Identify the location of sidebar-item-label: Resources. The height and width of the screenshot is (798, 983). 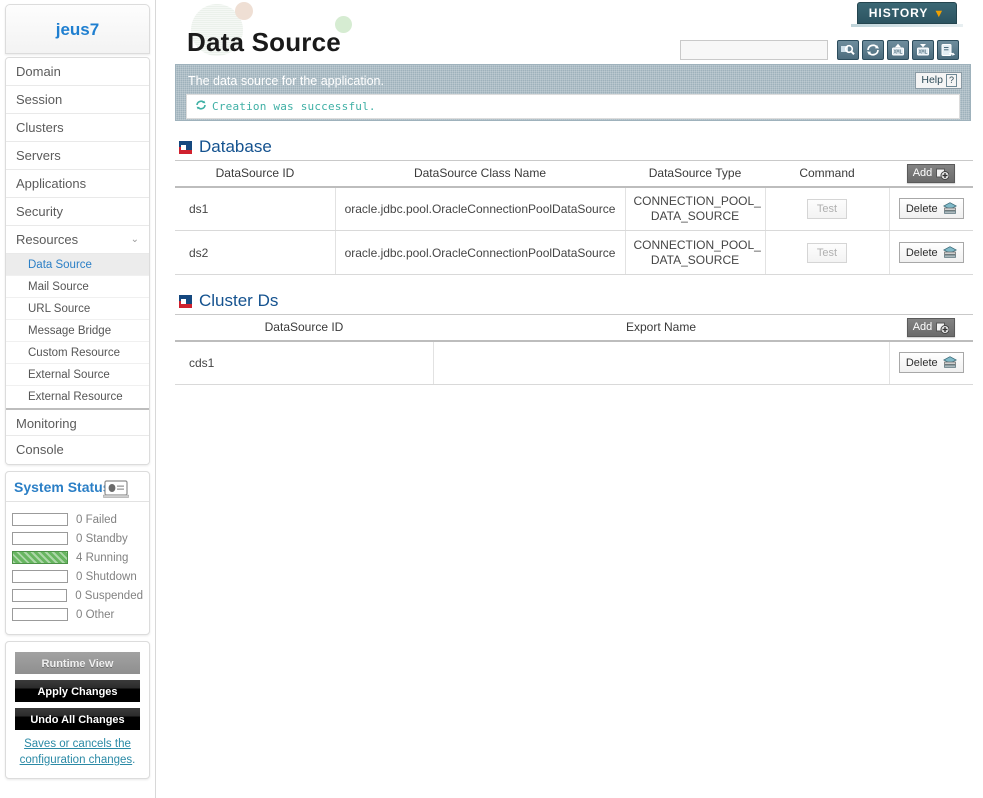
(47, 239).